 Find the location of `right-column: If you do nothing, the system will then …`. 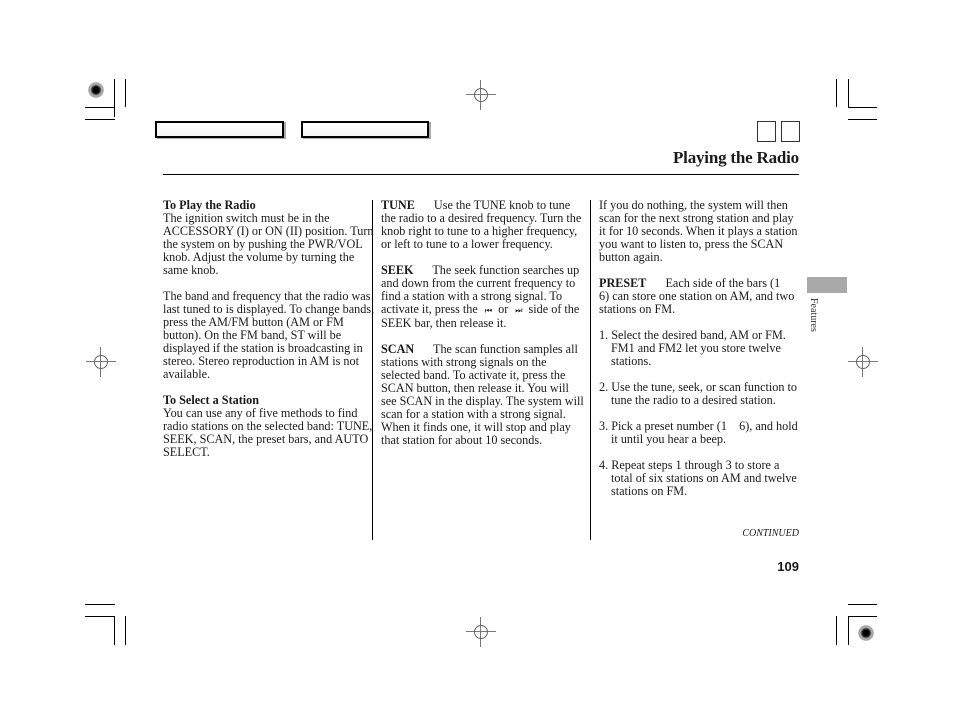

right-column: If you do nothing, the system will then … is located at coordinates (699, 355).